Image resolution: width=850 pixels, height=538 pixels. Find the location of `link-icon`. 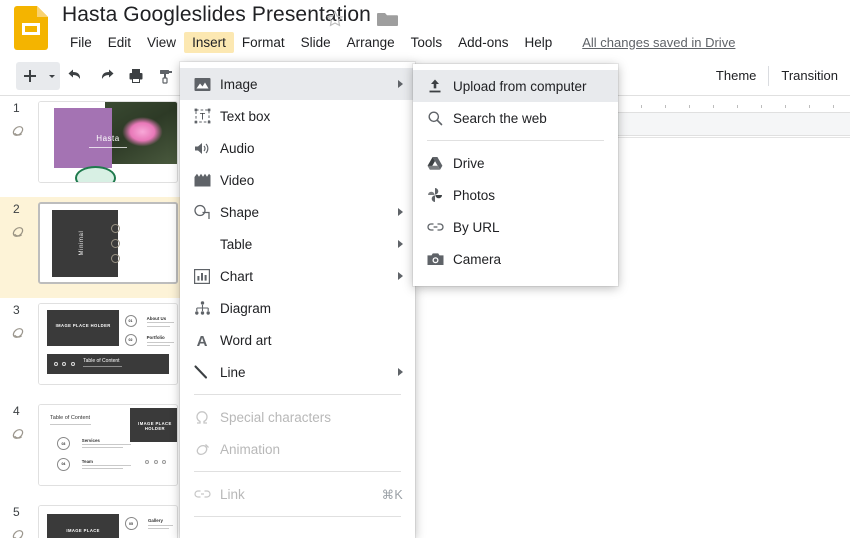

link-icon is located at coordinates (440, 227).